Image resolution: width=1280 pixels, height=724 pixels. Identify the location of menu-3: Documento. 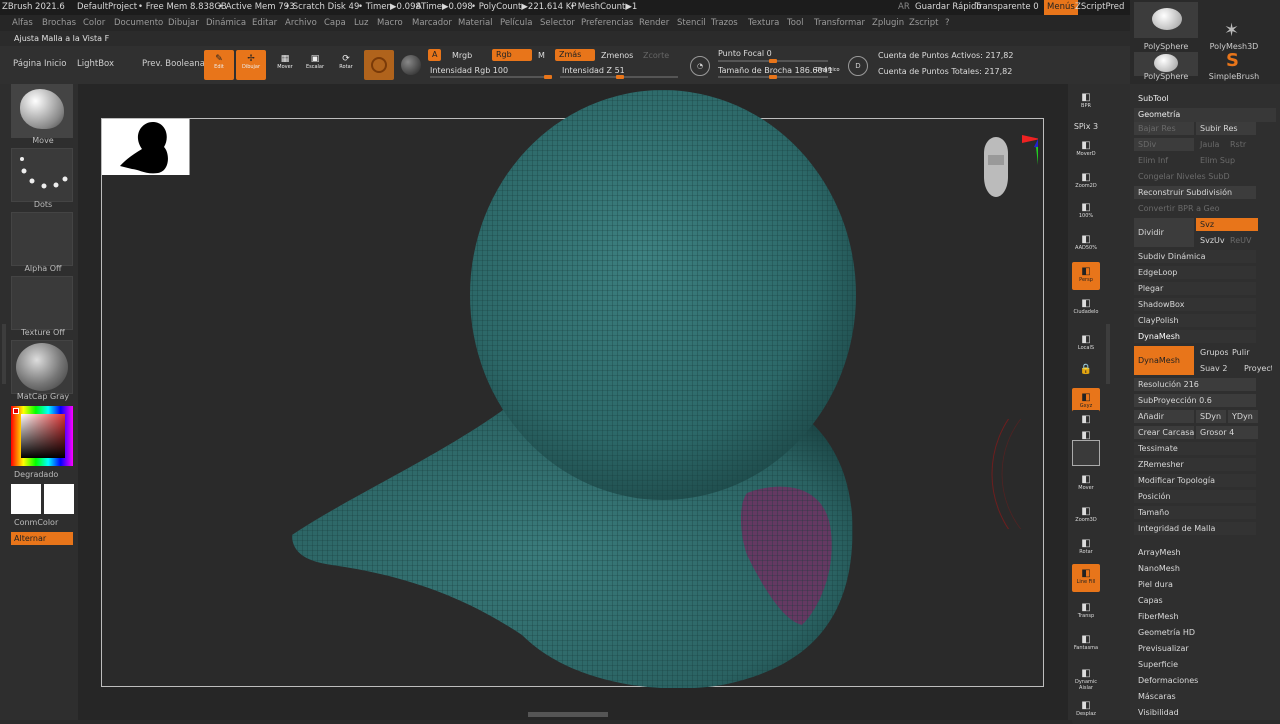
(138, 23).